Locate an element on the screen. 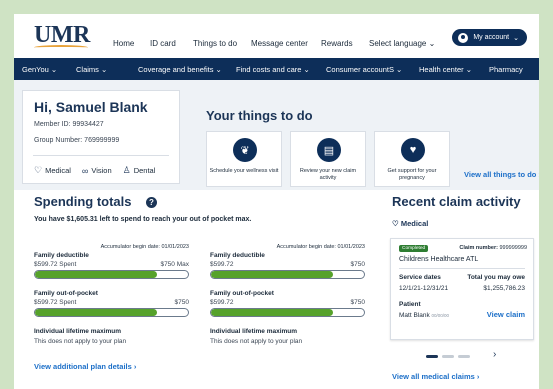 The width and height of the screenshot is (553, 389). wellness-icon: ❦ is located at coordinates (245, 150).